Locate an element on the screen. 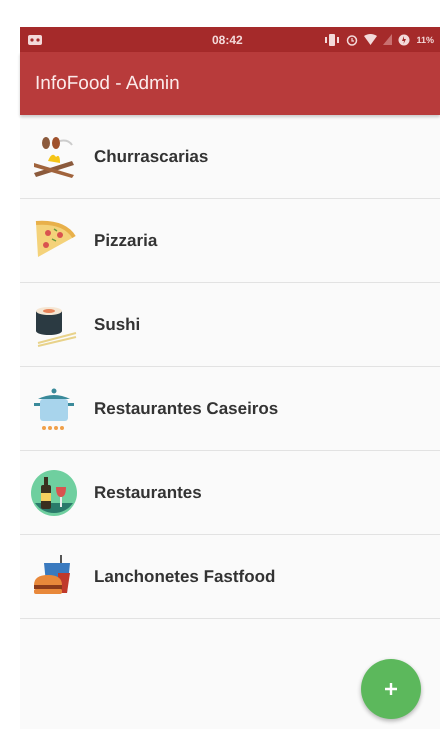 Image resolution: width=440 pixels, height=729 pixels. status-time: 08:42 is located at coordinates (227, 39).